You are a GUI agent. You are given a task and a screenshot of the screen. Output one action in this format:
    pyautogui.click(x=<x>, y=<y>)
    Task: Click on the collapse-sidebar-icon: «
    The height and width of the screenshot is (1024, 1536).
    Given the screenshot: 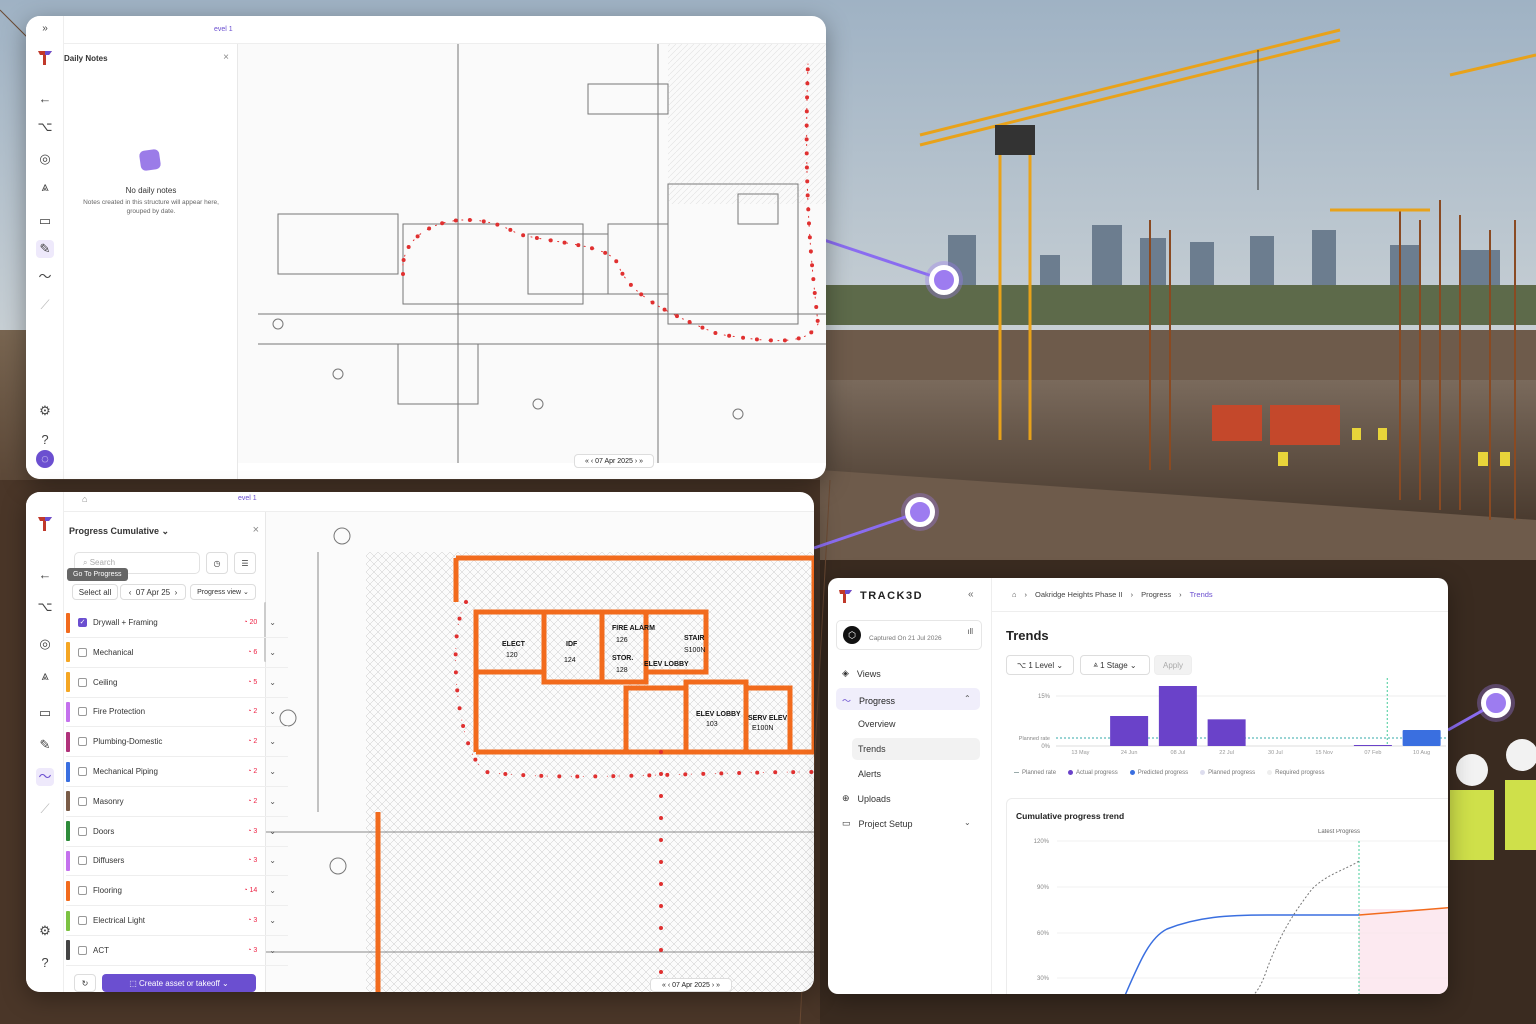 What is the action you would take?
    pyautogui.click(x=971, y=594)
    